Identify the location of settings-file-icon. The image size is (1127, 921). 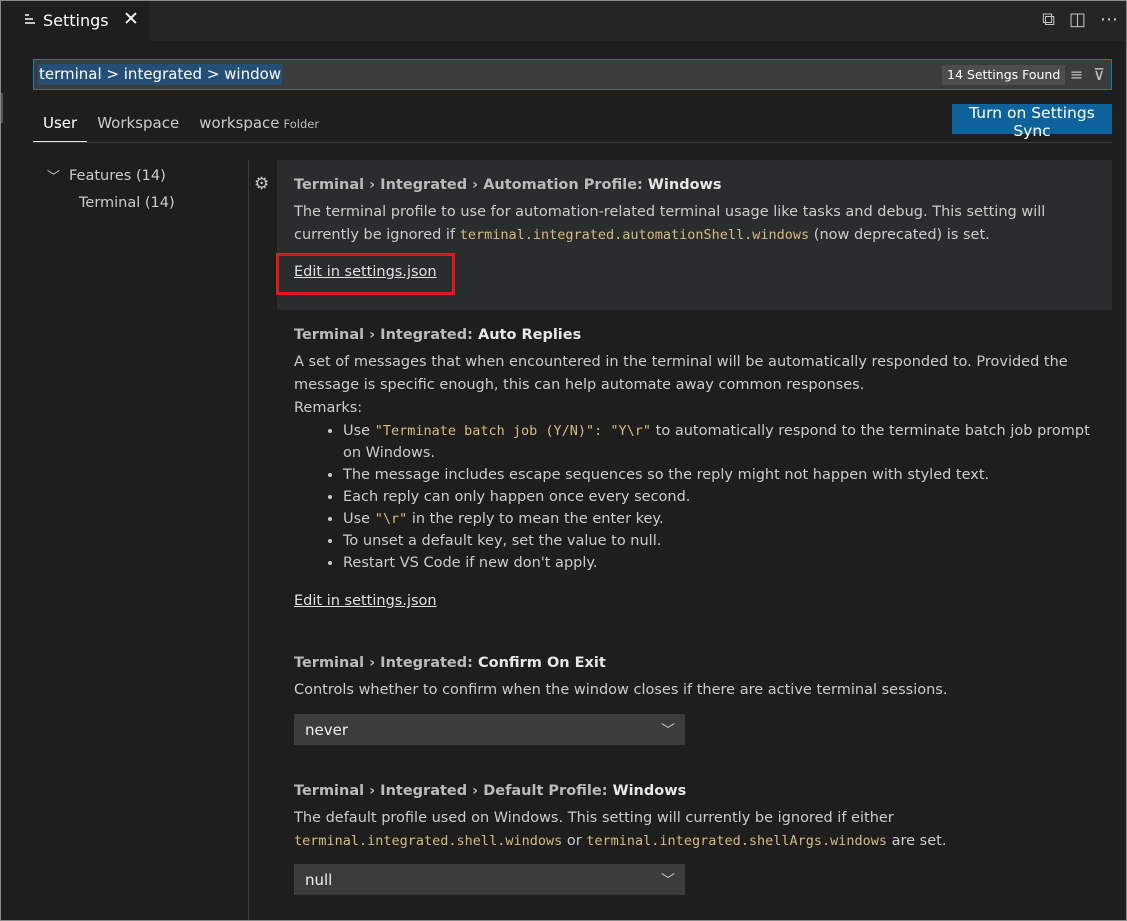
(30, 20).